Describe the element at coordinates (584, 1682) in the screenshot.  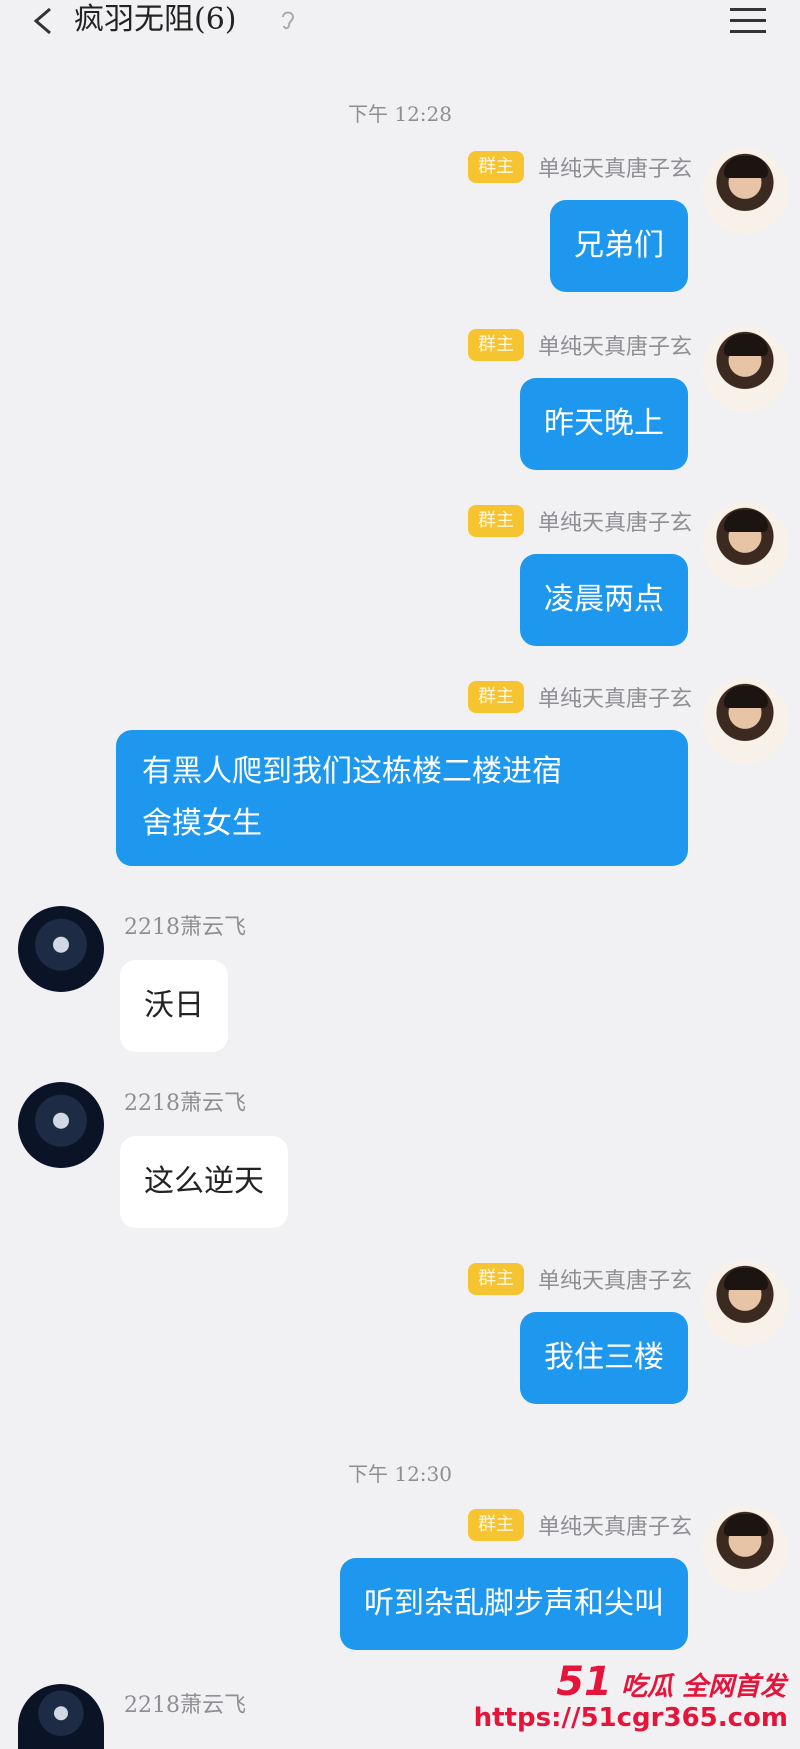
I see `watermark-number: 51` at that location.